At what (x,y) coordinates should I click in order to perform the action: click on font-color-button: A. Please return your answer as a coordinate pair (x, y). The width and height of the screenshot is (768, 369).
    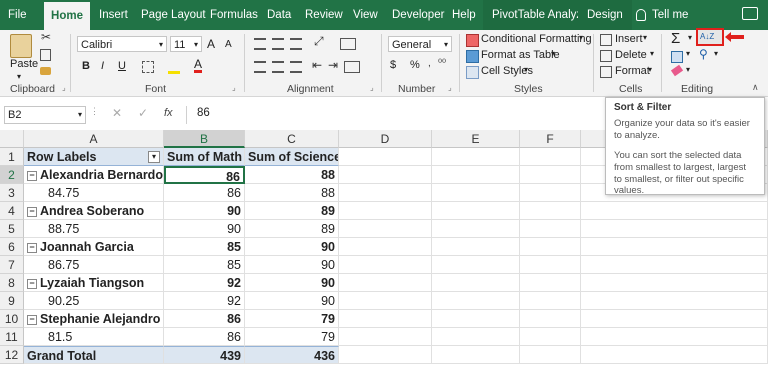
    Looking at the image, I should click on (198, 65).